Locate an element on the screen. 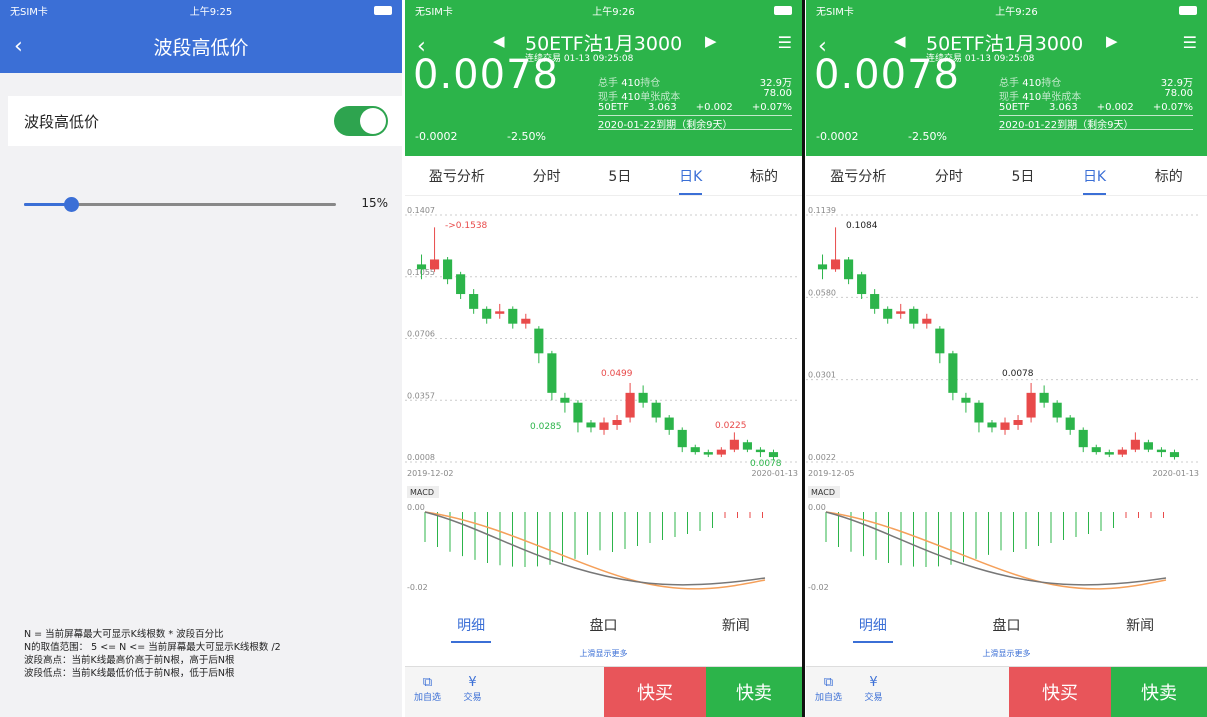  underlying-price: 3.063 is located at coordinates (662, 107).